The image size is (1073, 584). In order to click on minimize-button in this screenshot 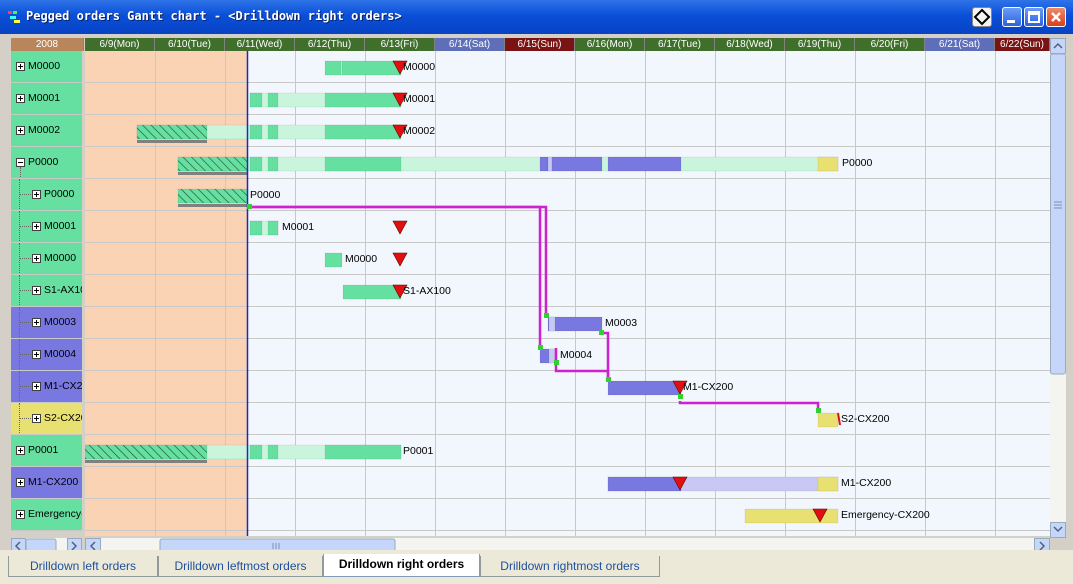, I will do `click(1012, 17)`.